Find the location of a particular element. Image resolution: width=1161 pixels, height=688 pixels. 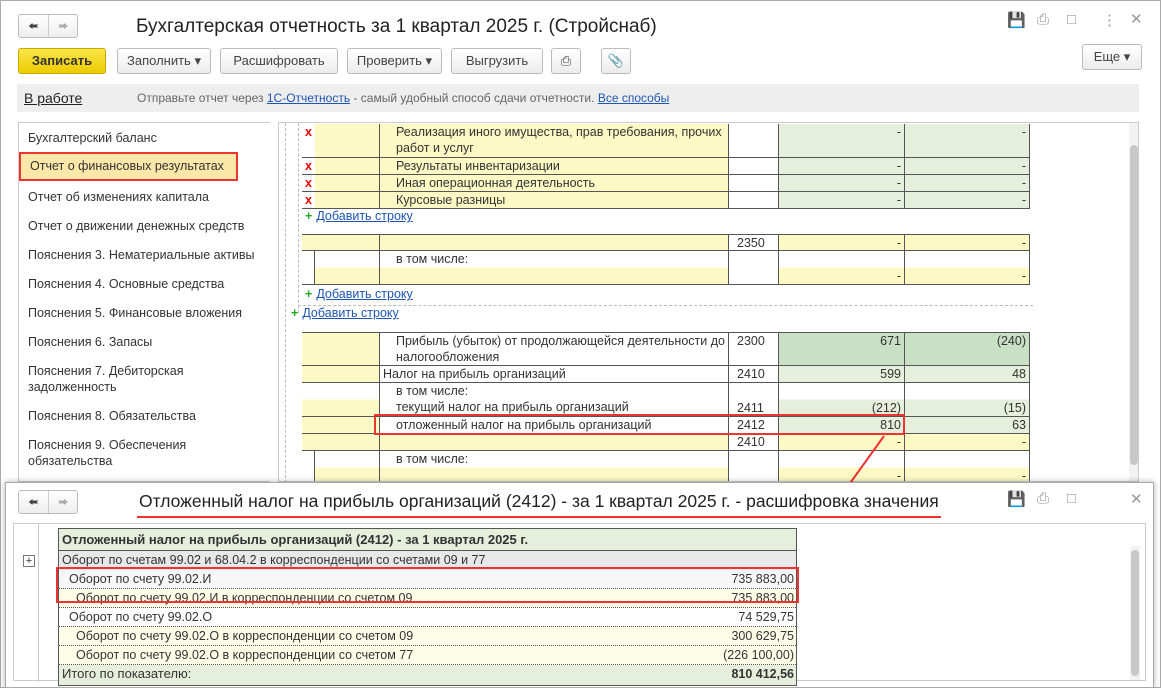

table-row: x Иная операционная деятельность - - is located at coordinates (666, 183).